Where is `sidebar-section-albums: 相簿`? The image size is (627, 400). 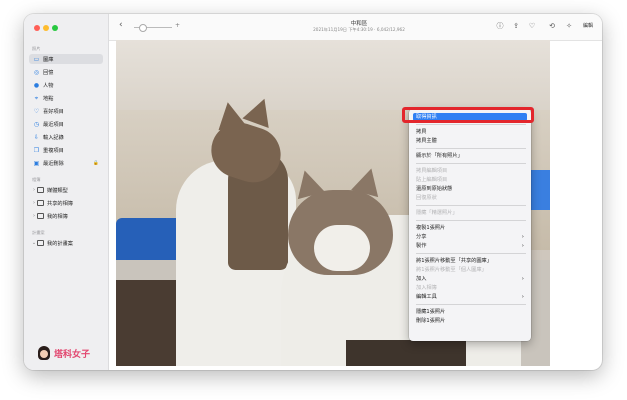 sidebar-section-albums: 相簿 is located at coordinates (36, 179).